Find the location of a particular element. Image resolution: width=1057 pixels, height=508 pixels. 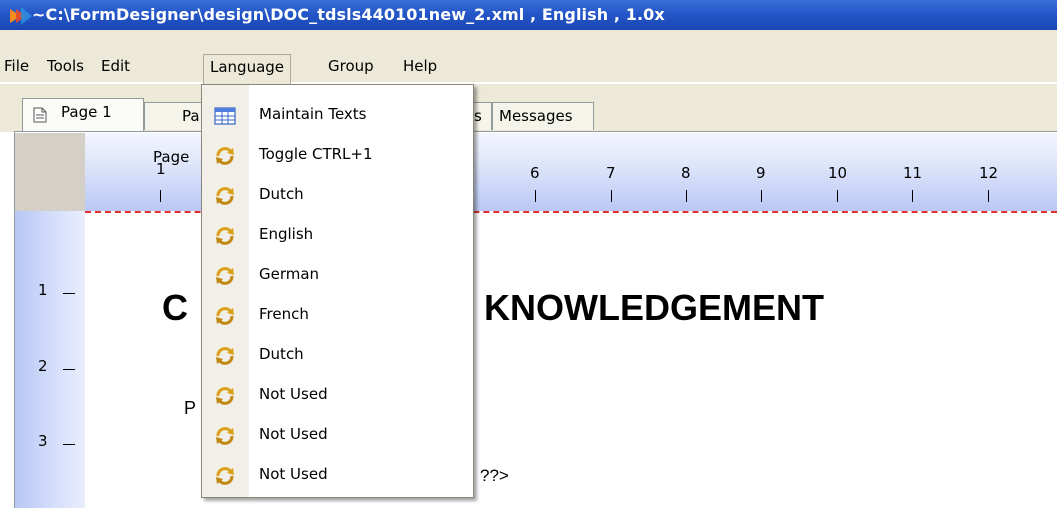

menu-item-english: English is located at coordinates (337, 235).